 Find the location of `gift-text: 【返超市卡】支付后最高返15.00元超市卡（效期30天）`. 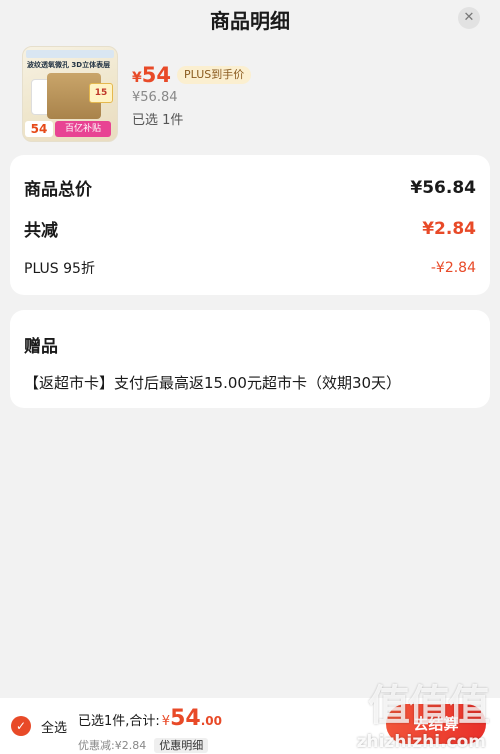

gift-text: 【返超市卡】支付后最高返15.00元超市卡（效期30天） is located at coordinates (213, 383).